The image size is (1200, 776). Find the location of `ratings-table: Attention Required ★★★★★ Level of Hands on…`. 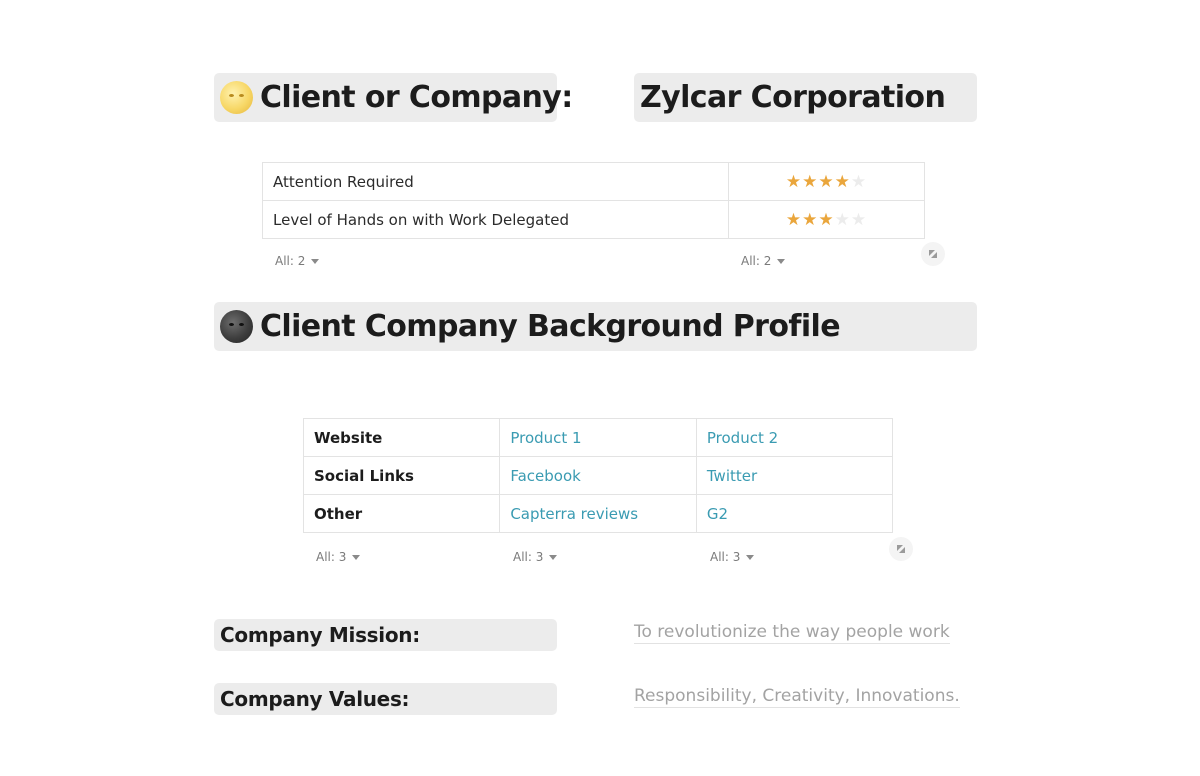

ratings-table: Attention Required ★★★★★ Level of Hands on… is located at coordinates (593, 200).